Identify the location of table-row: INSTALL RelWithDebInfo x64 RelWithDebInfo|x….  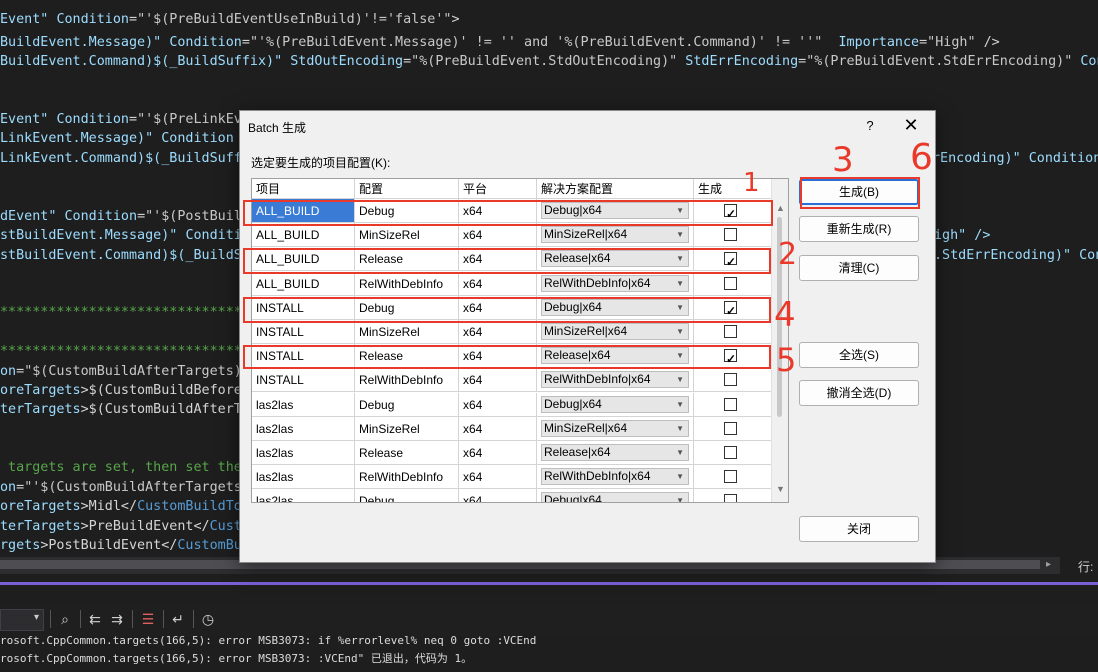
(512, 380).